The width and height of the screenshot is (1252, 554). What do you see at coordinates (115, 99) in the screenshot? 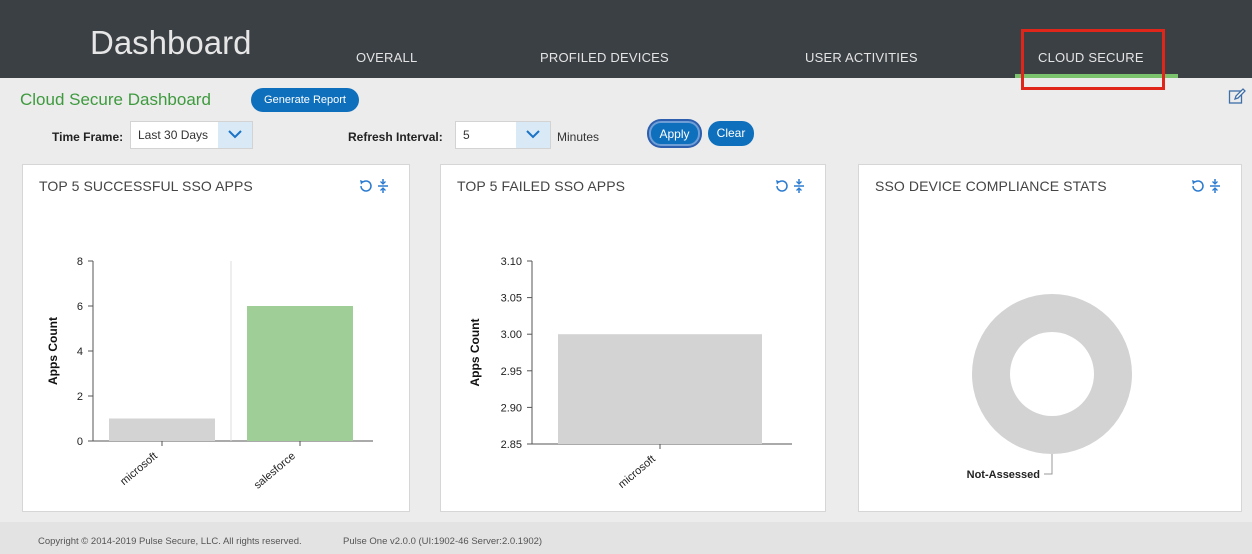
I see `page-title: Cloud Secure Dashboard` at bounding box center [115, 99].